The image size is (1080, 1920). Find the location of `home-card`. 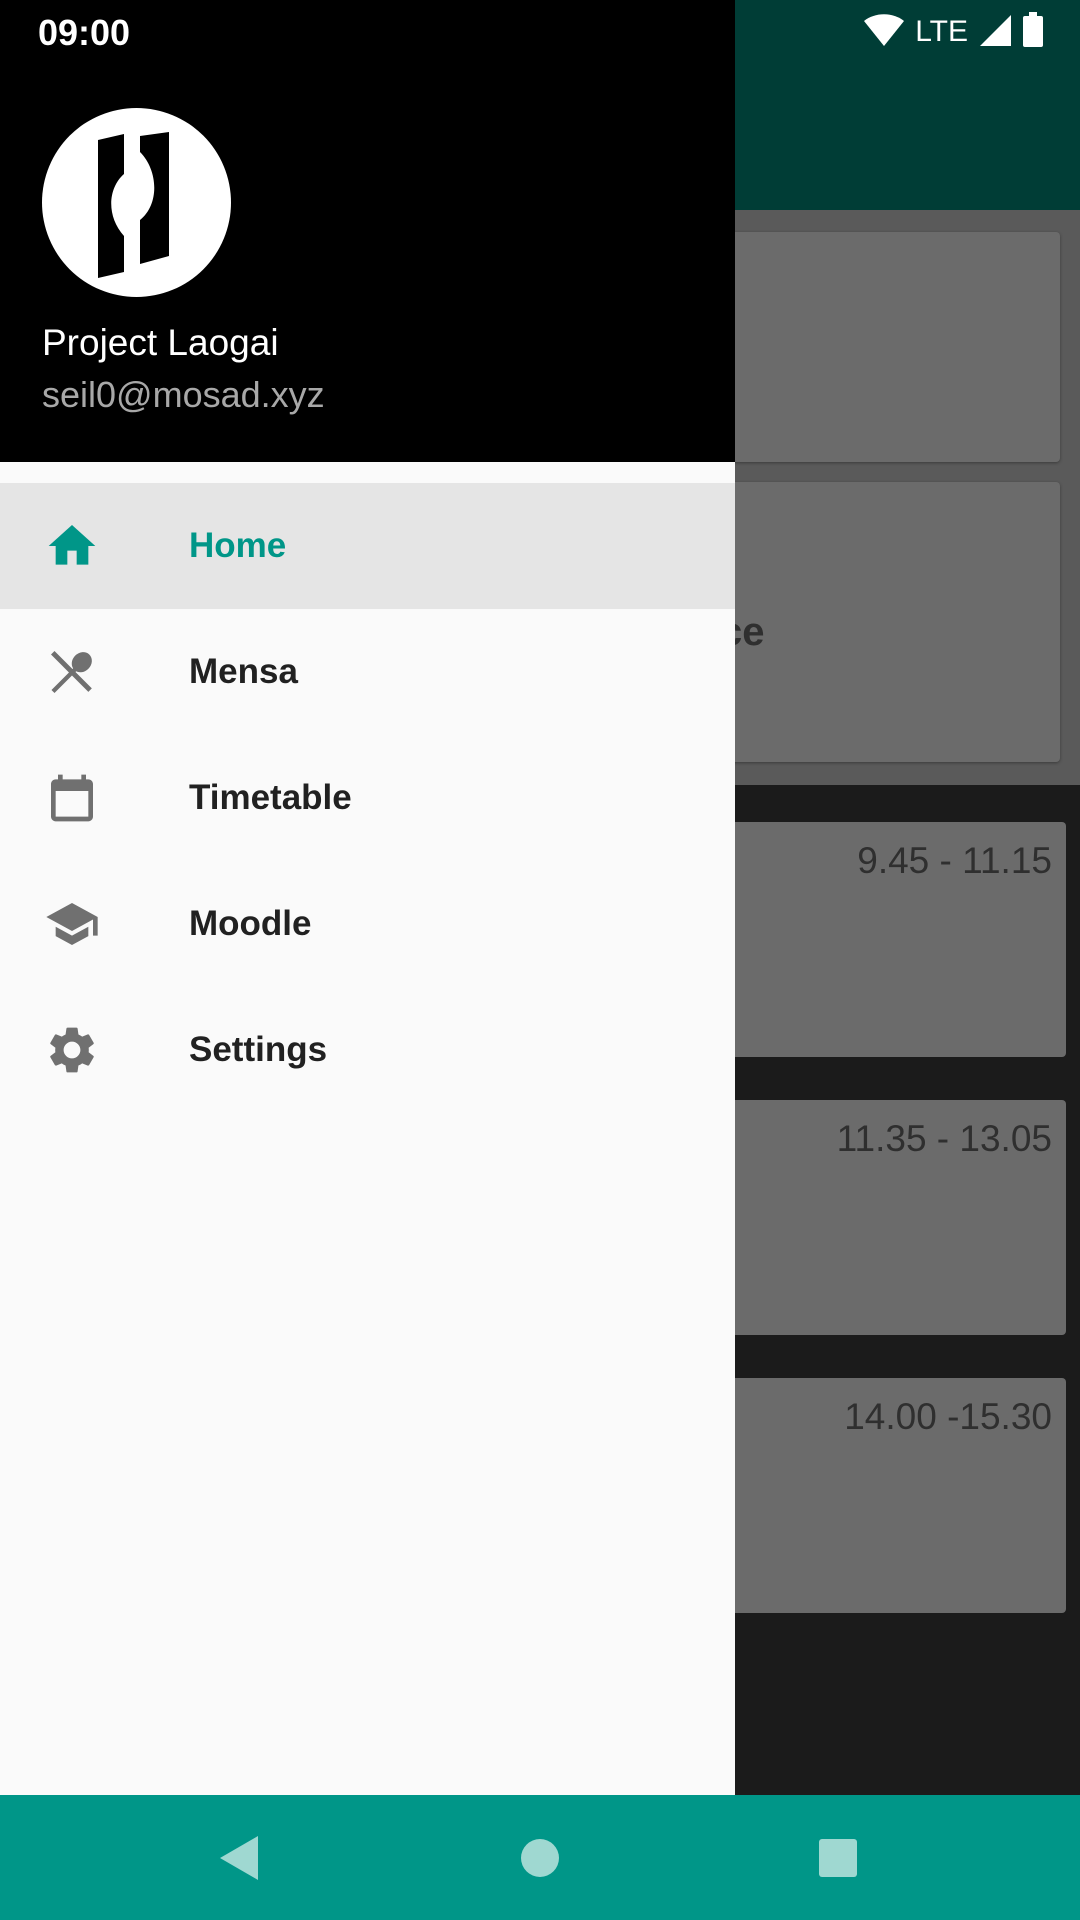

home-card is located at coordinates (880, 347).